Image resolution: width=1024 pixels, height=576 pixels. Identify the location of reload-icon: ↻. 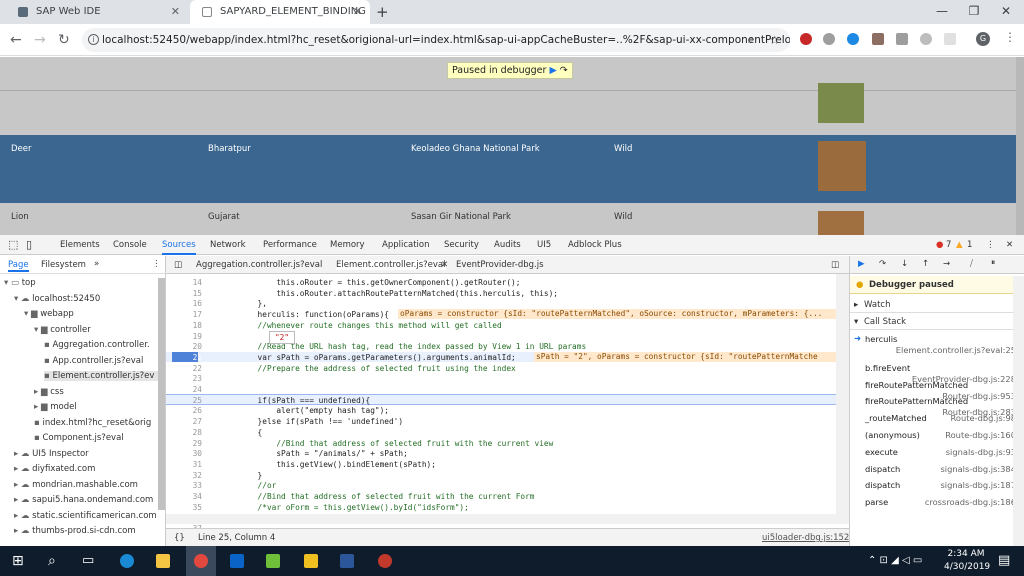
(64, 40).